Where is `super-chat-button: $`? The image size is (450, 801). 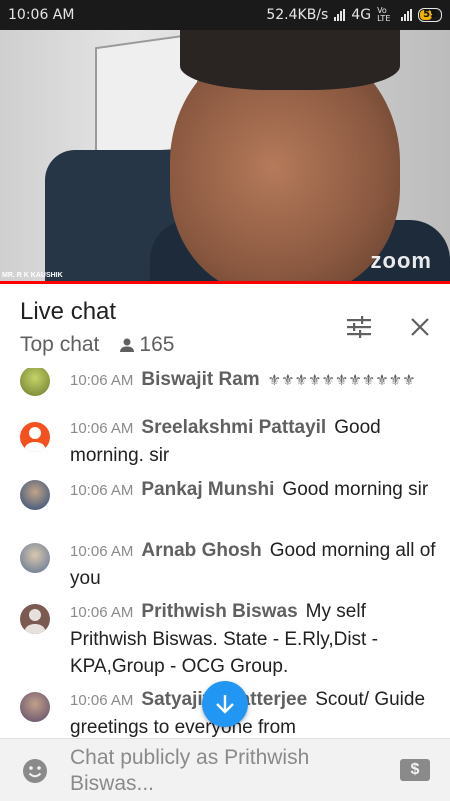 super-chat-button: $ is located at coordinates (415, 770).